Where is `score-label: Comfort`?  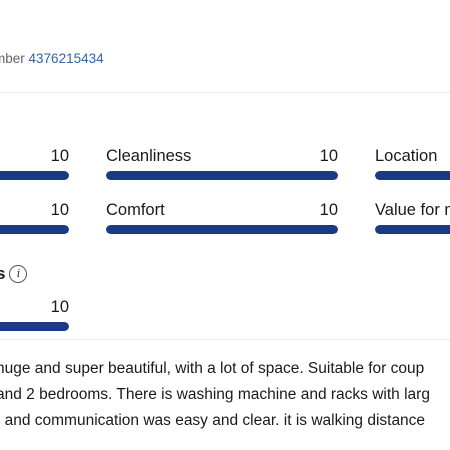 score-label: Comfort is located at coordinates (135, 210).